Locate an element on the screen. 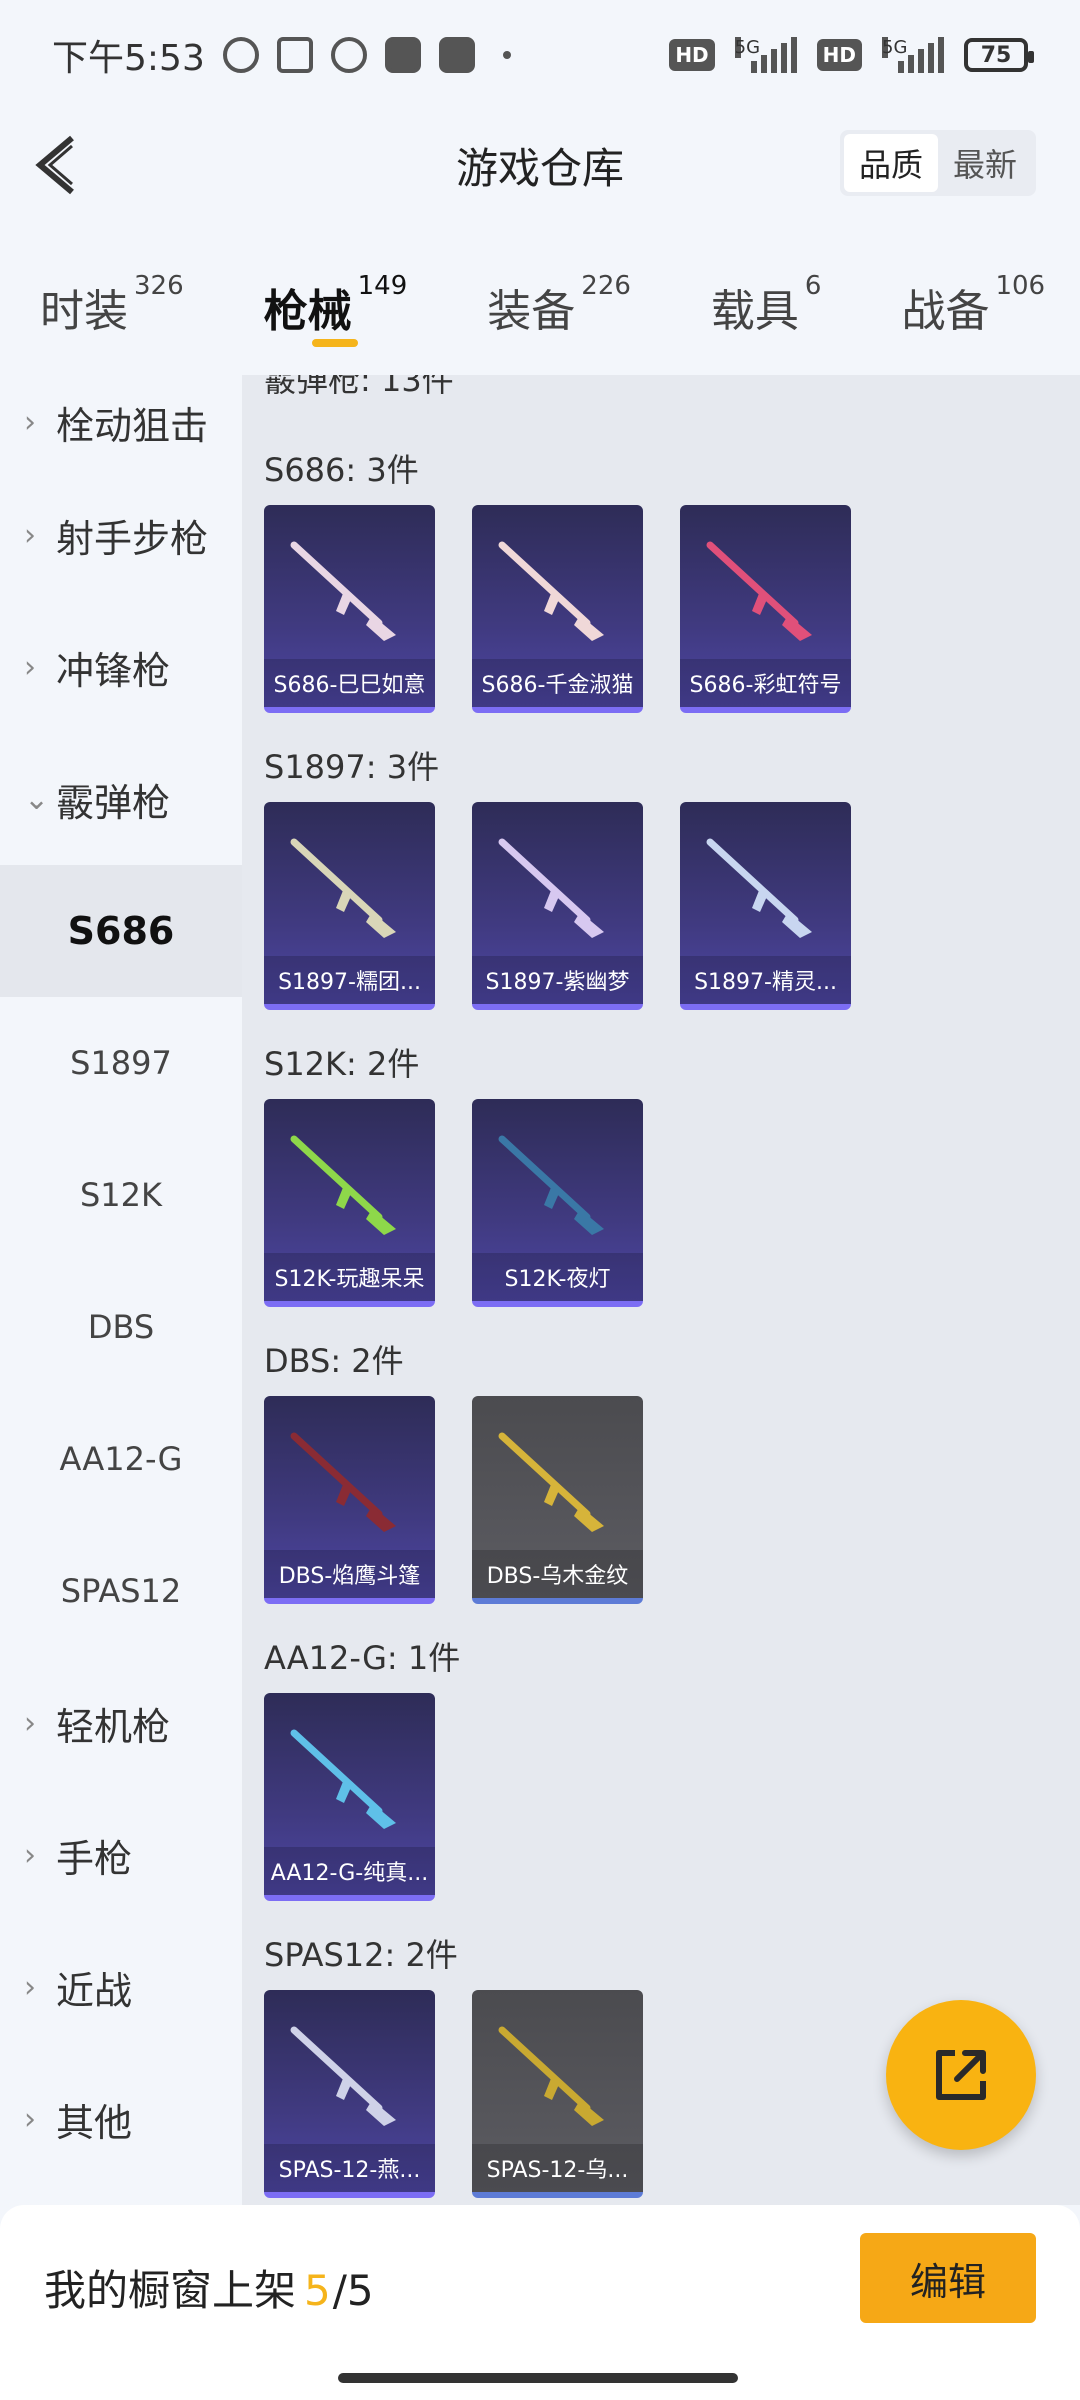  skin-name: S686-千金淑猫 is located at coordinates (557, 683).